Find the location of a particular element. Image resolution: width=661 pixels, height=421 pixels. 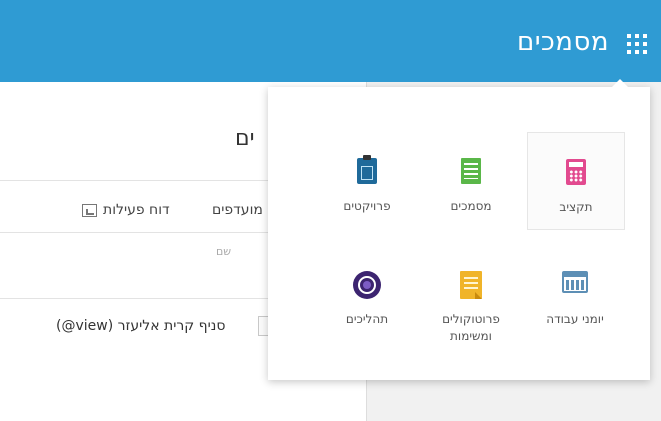

app-tile-budget: תקציב is located at coordinates (576, 181).